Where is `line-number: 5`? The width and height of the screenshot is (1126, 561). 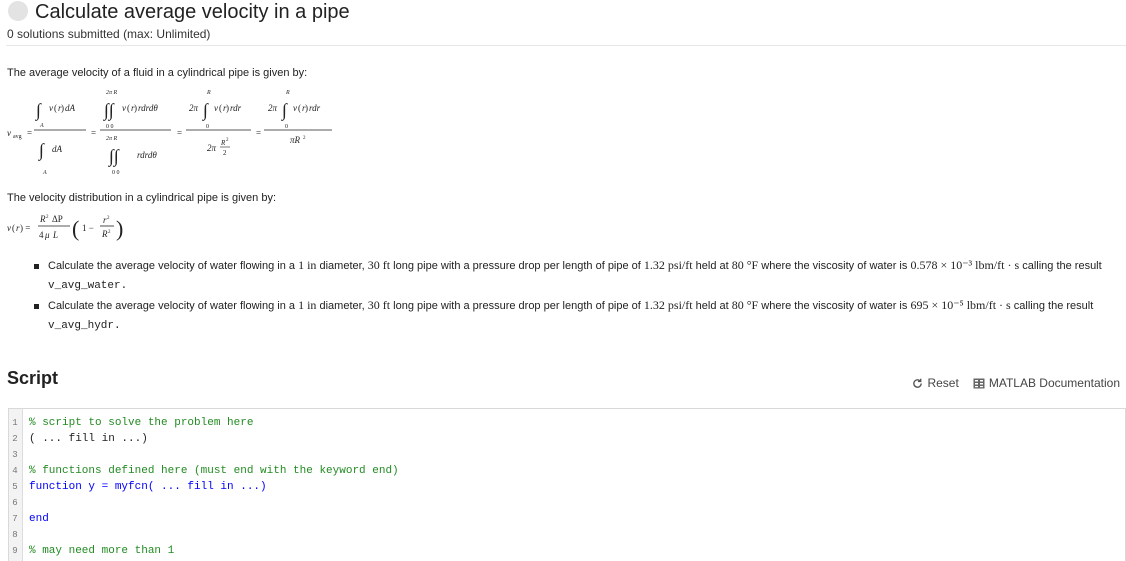
line-number: 5 is located at coordinates (15, 487).